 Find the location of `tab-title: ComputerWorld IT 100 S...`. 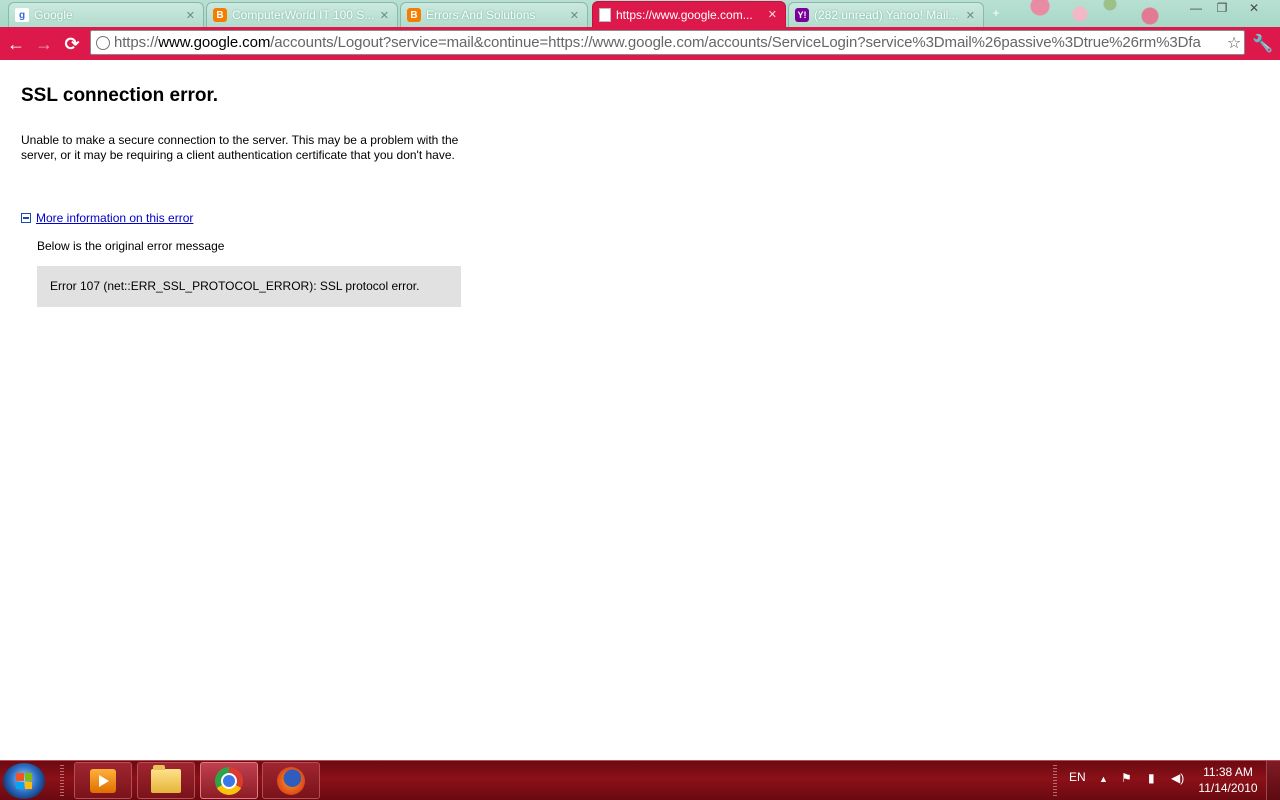

tab-title: ComputerWorld IT 100 S... is located at coordinates (303, 15).